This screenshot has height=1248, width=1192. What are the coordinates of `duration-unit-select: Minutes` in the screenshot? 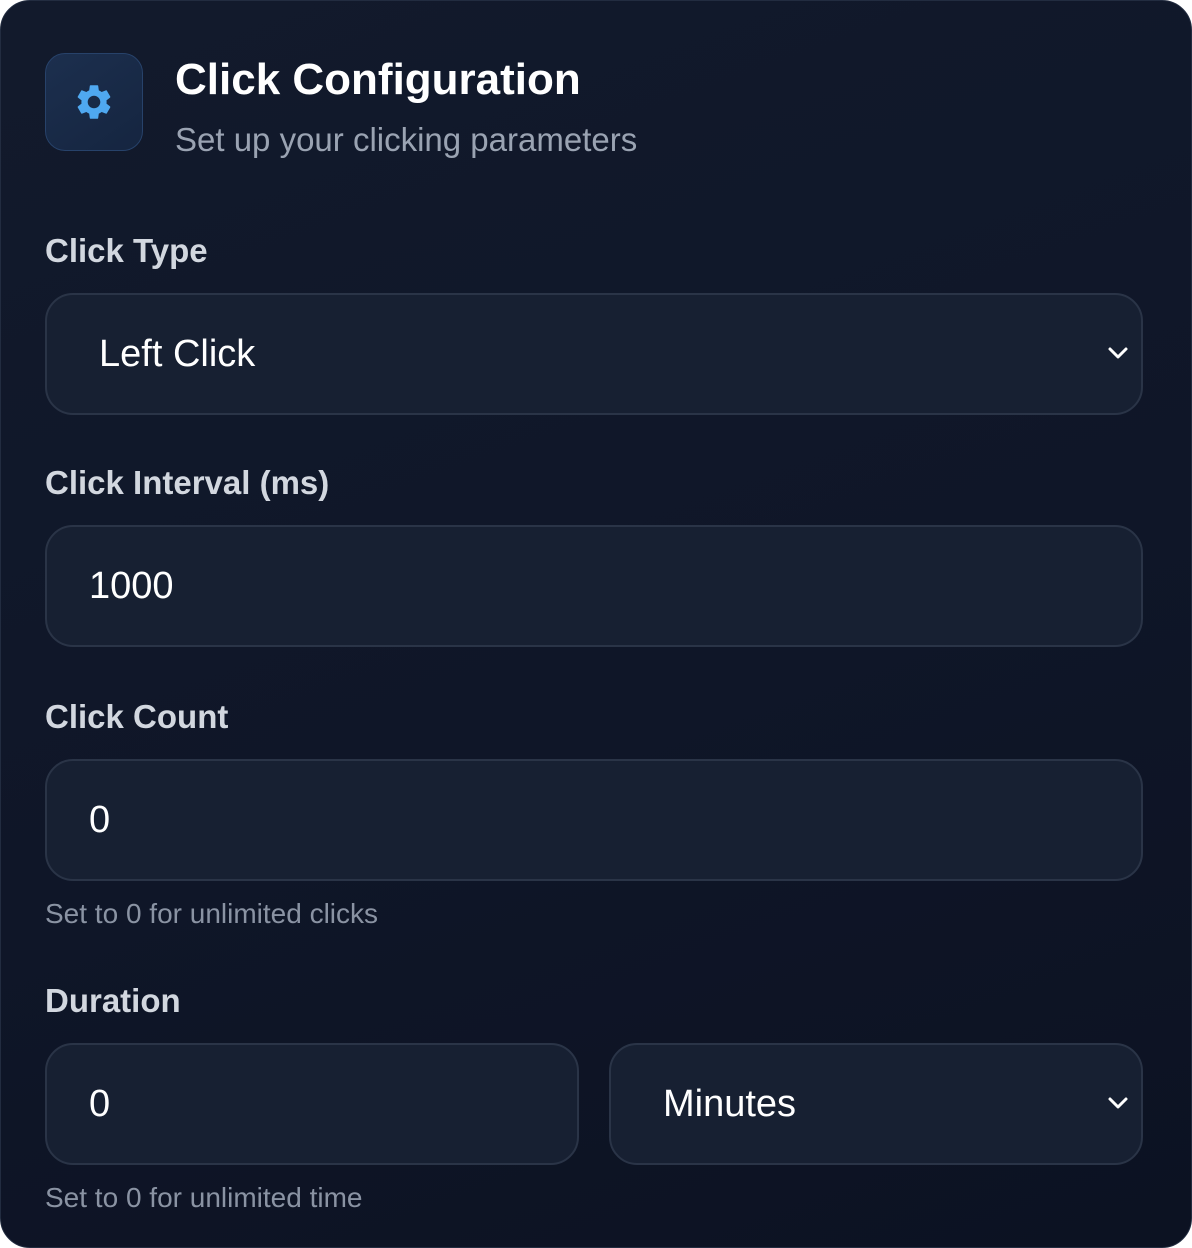 It's located at (876, 1104).